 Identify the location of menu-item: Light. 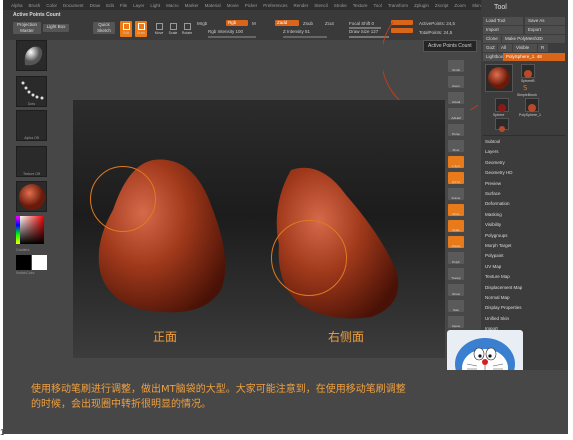
(155, 5).